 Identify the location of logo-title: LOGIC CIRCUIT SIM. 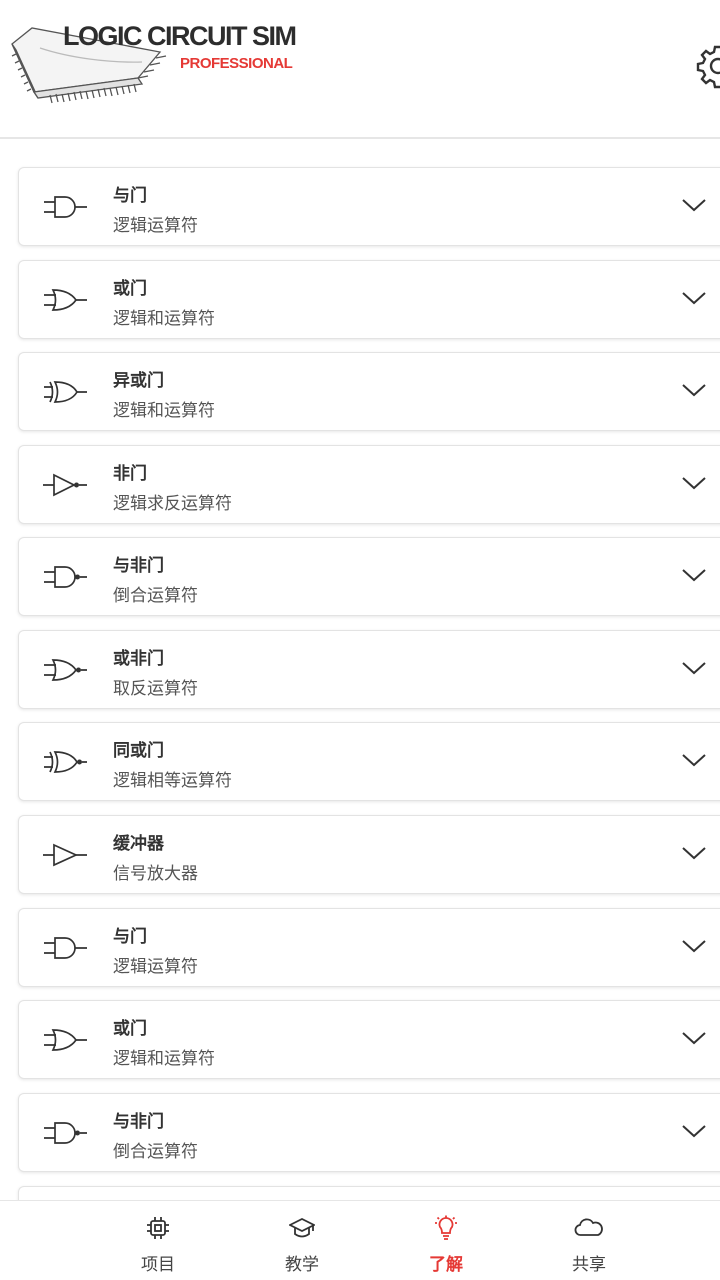
(180, 36).